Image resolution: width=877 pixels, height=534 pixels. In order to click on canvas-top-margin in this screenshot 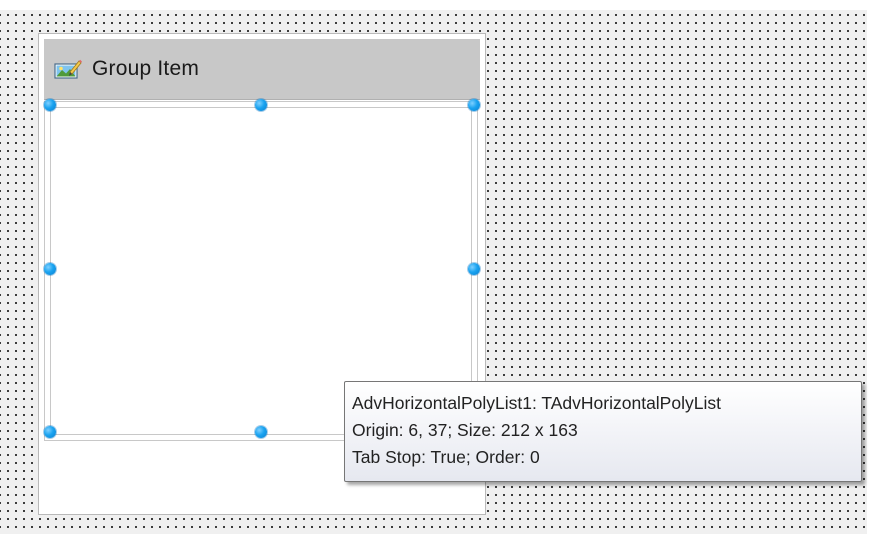, I will do `click(438, 5)`.